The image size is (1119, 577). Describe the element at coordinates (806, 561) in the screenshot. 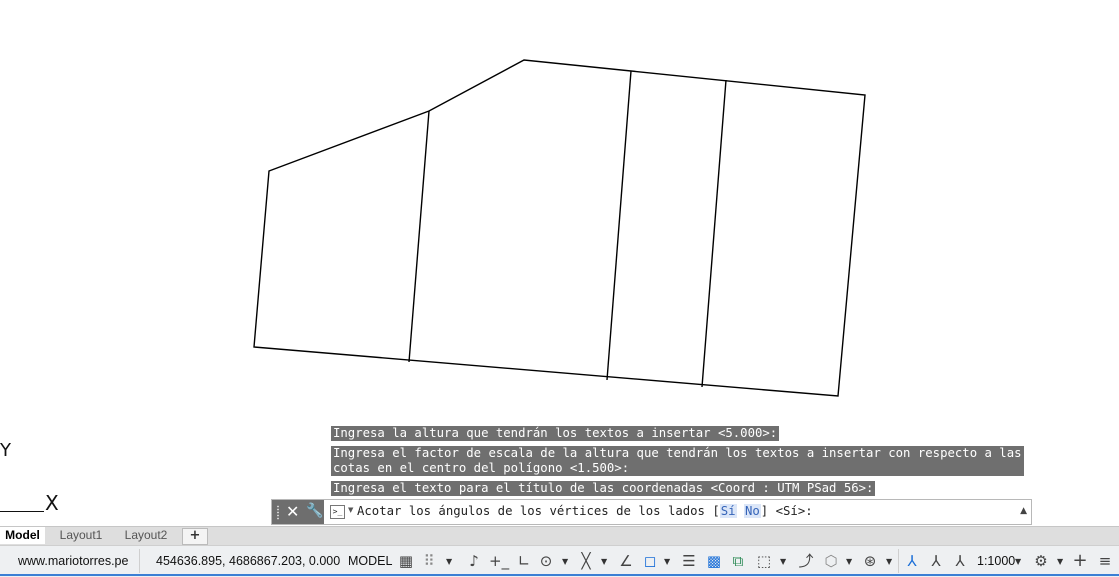

I see `dynamic-ucs-icon: ⤴` at that location.